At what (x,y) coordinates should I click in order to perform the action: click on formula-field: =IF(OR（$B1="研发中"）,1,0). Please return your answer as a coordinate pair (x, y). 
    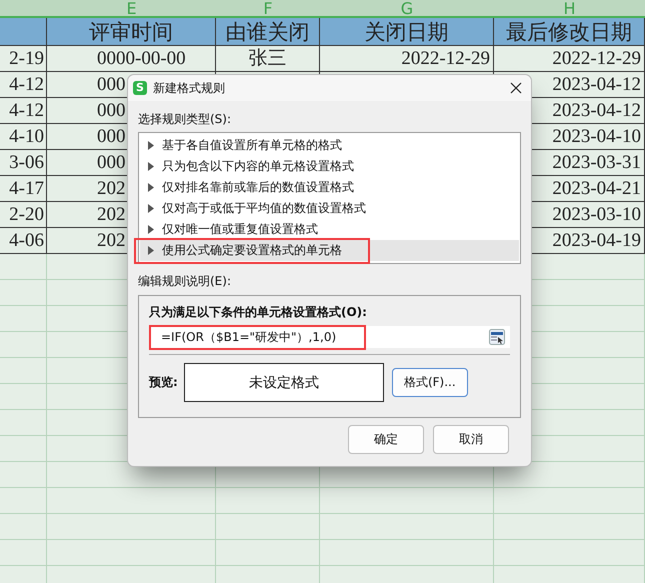
    Looking at the image, I should click on (329, 337).